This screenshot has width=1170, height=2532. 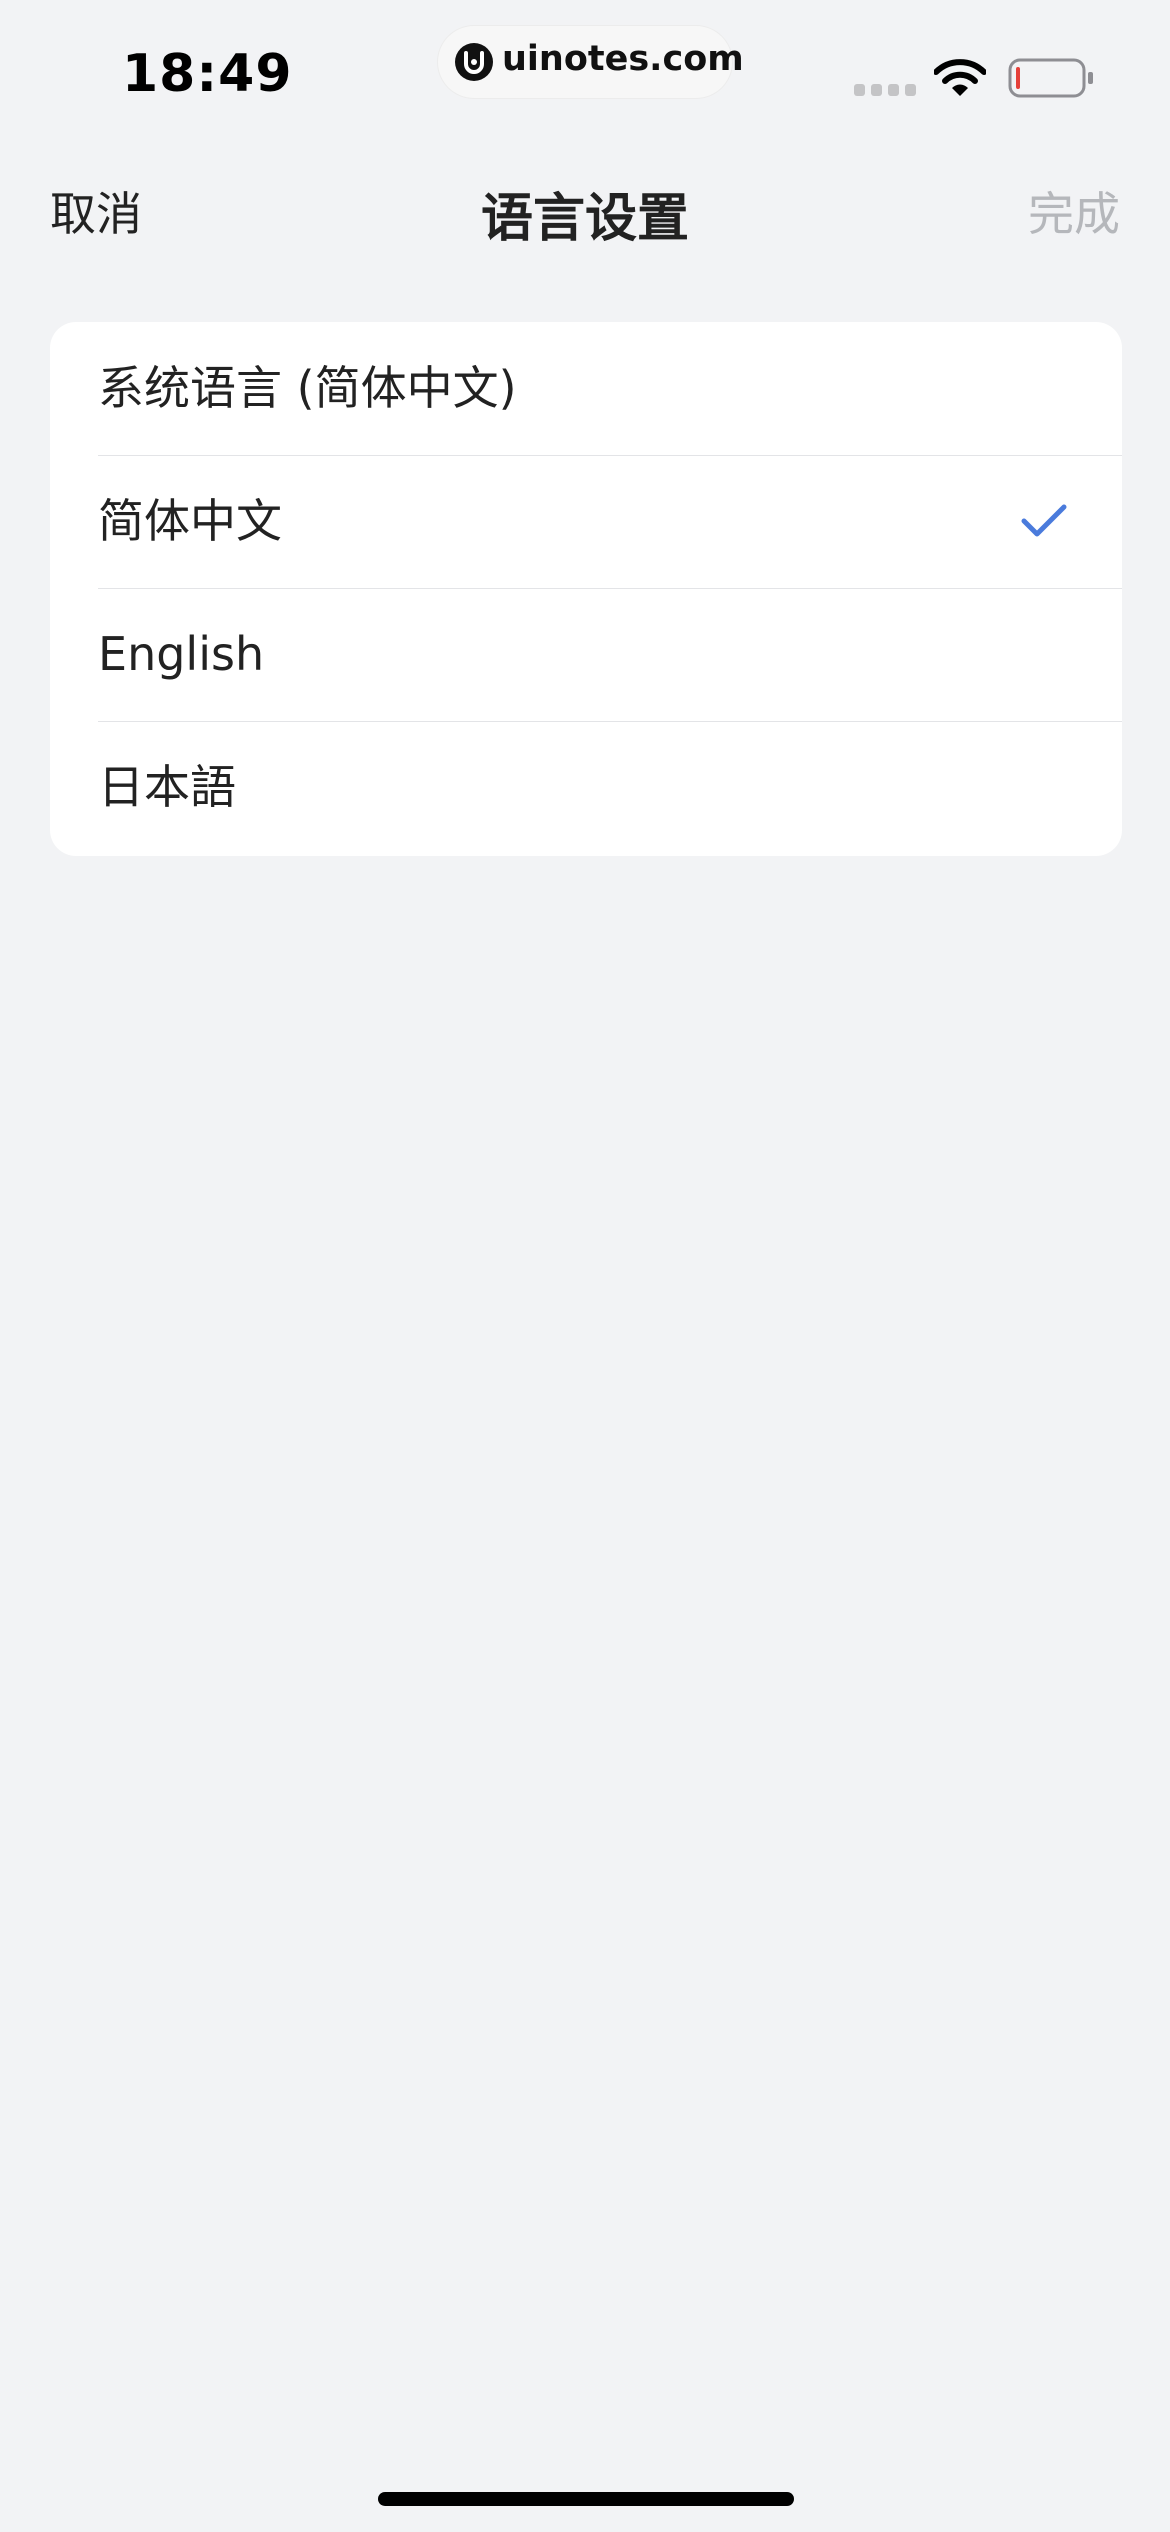 I want to click on status-time: 18:49, so click(x=207, y=74).